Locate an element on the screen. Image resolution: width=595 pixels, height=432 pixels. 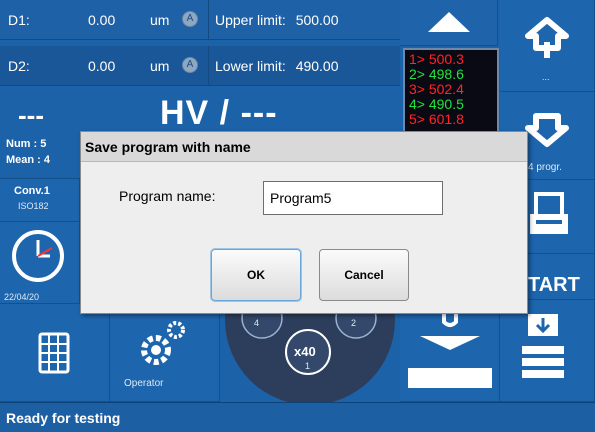
d1-value: 0.00 is located at coordinates (102, 20).